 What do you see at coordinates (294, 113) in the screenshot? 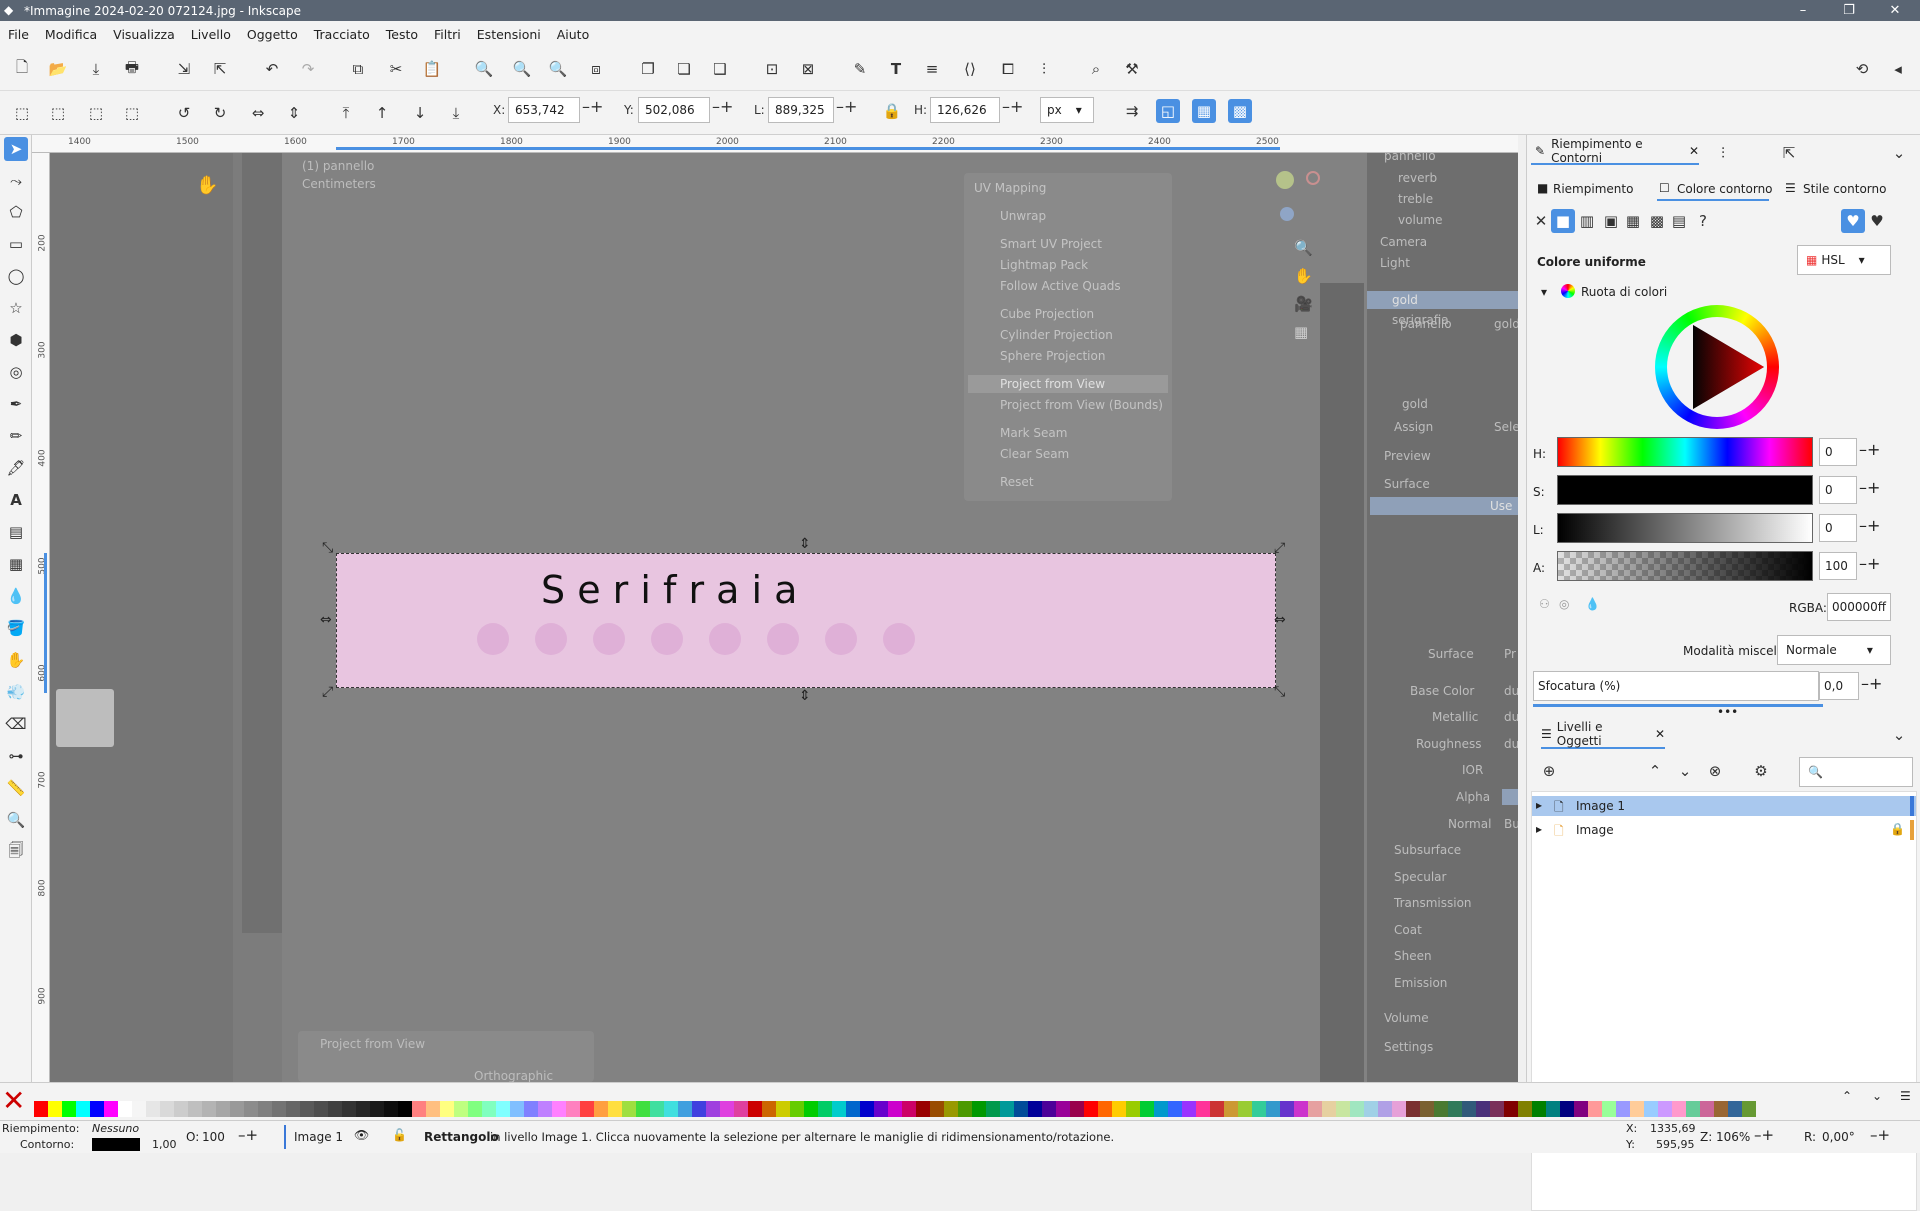
I see `flip-vertical-icon: ⇕` at bounding box center [294, 113].